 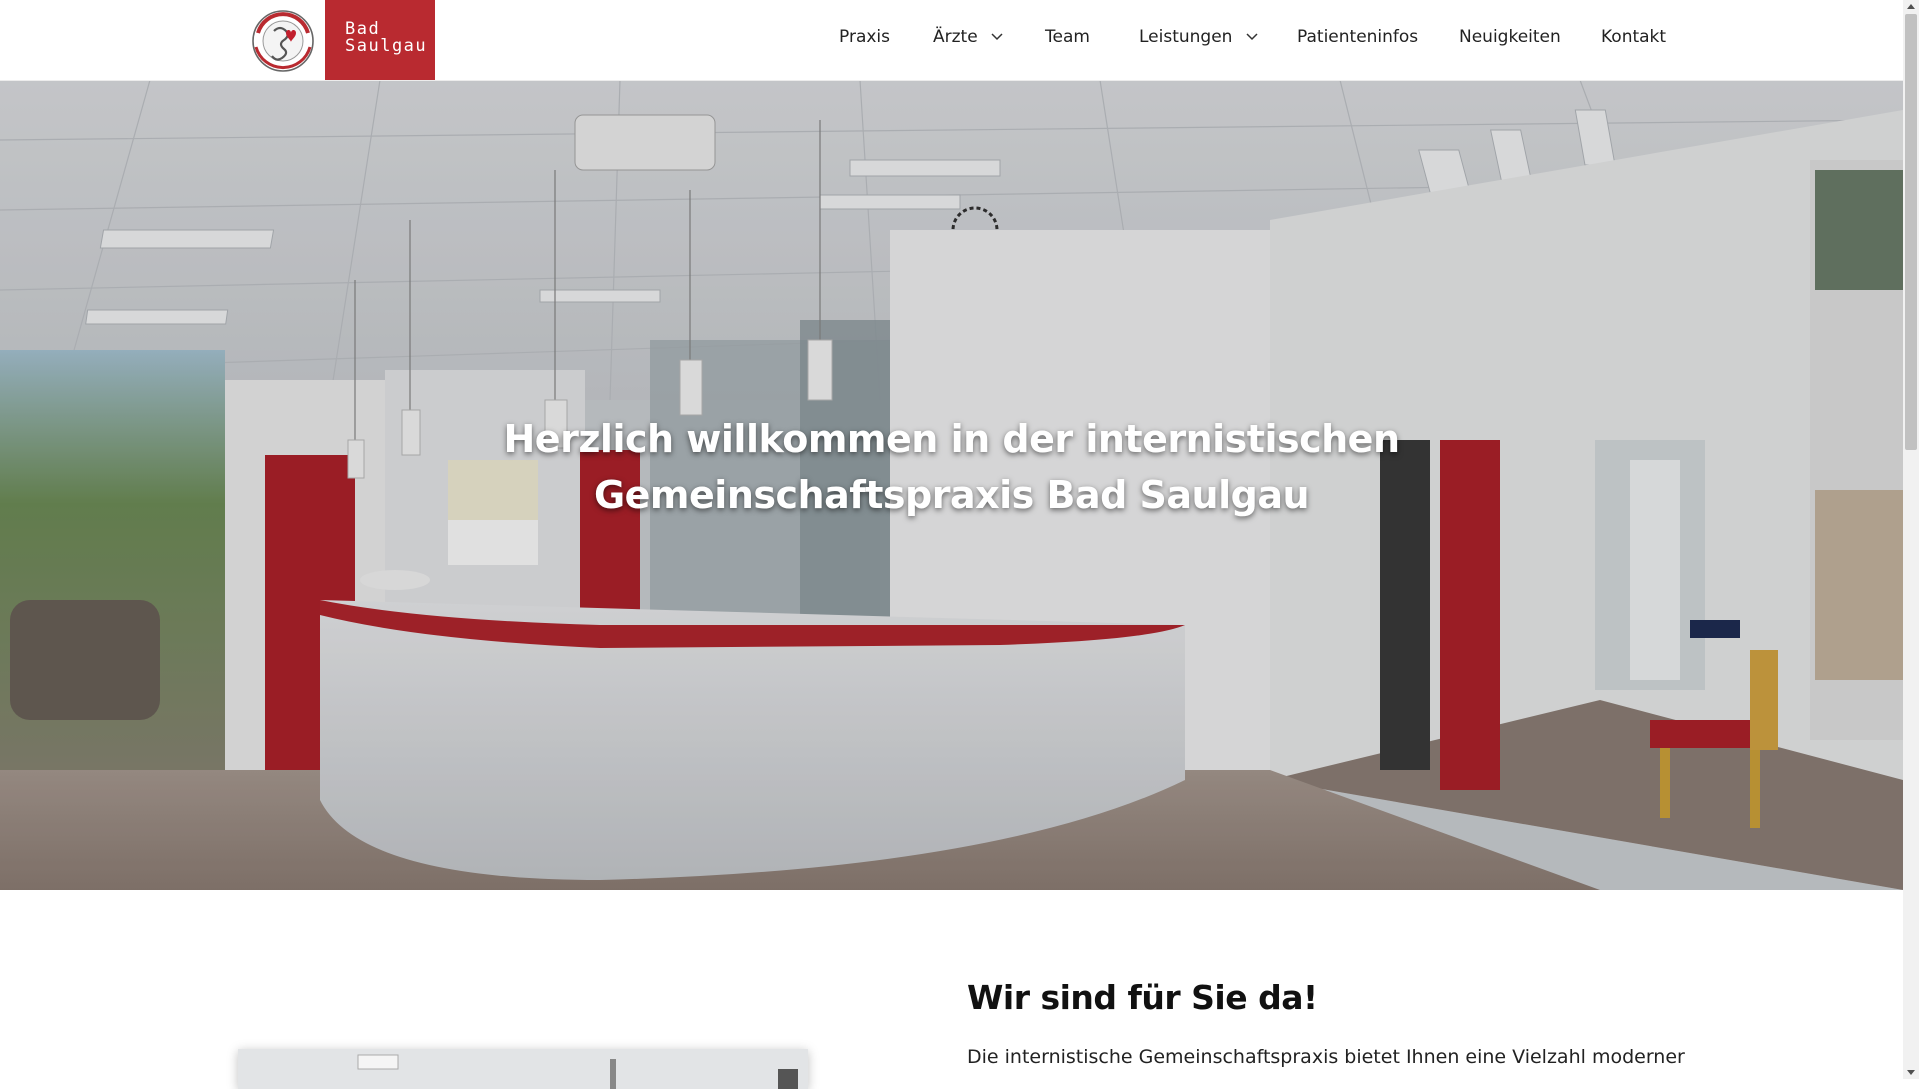 I want to click on scroll-down-arrow-icon, so click(x=1911, y=1072).